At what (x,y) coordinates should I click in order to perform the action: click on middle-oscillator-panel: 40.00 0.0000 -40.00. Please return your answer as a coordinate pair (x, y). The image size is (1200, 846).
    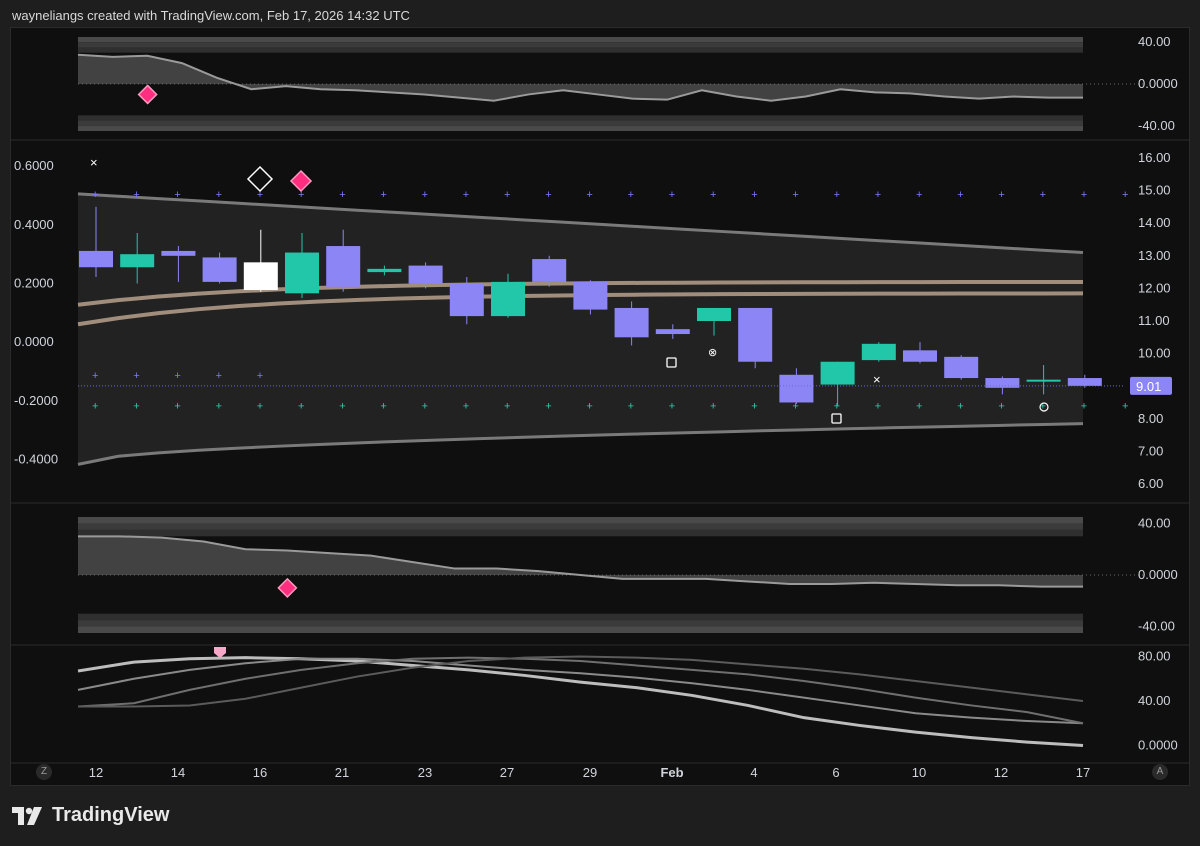
    Looking at the image, I should click on (628, 574).